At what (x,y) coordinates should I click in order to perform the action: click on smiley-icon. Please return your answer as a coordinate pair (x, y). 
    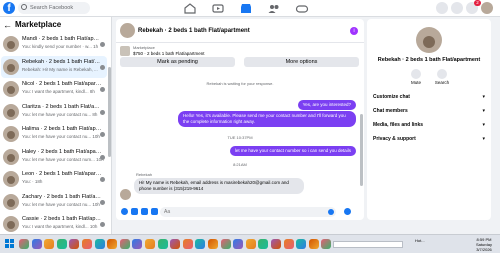
    Looking at the image, I should click on (331, 212).